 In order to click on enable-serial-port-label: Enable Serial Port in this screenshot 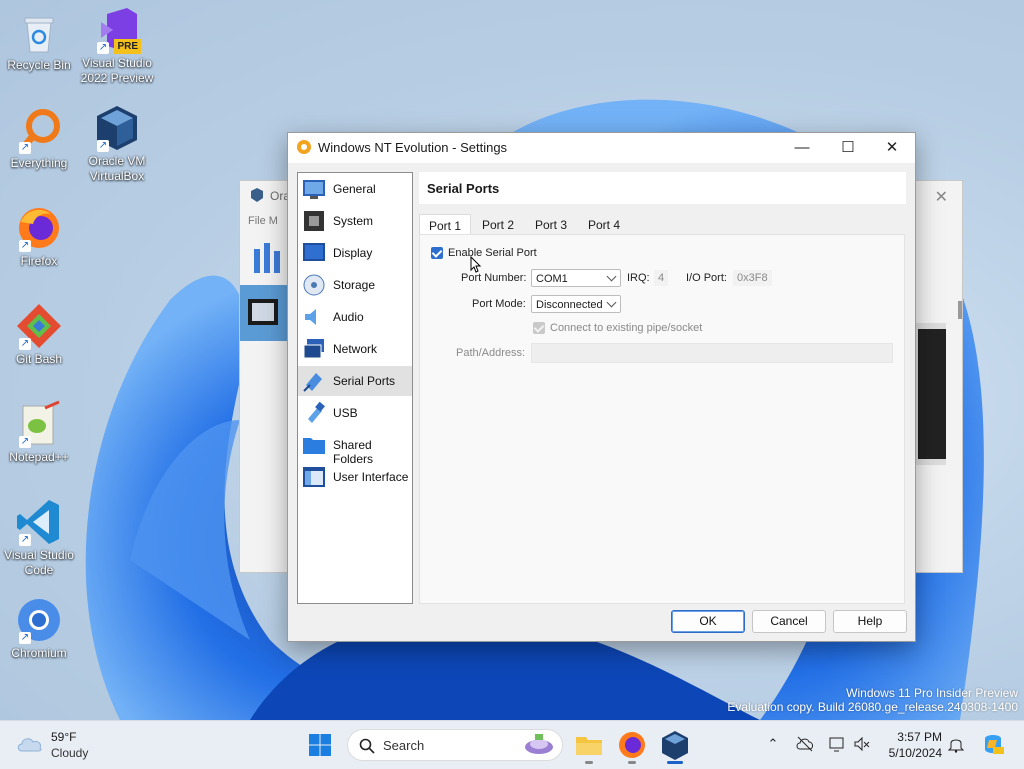, I will do `click(492, 253)`.